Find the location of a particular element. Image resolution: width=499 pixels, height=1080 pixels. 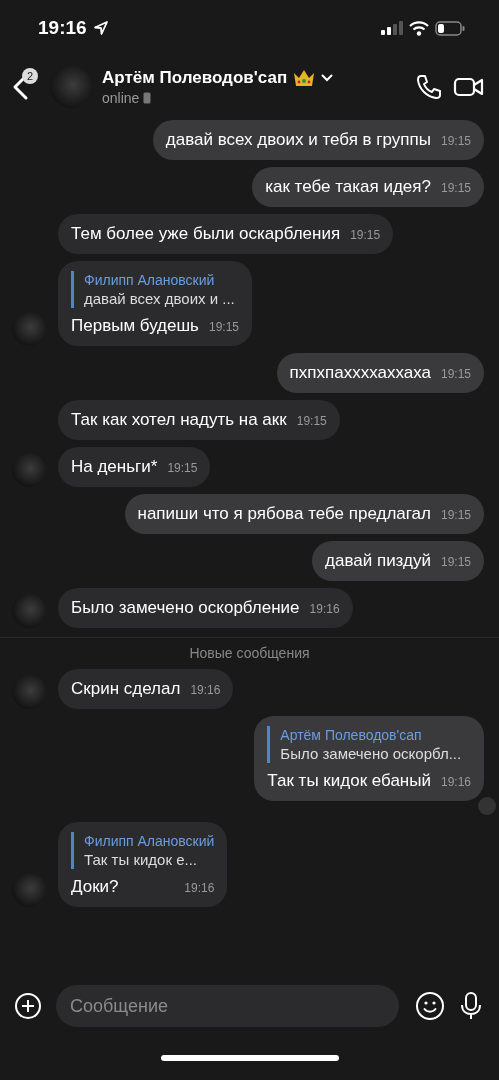

message-bubble: Филипп Алановский давай всех двоих и ... Первым будешь 19:15 is located at coordinates (155, 303).